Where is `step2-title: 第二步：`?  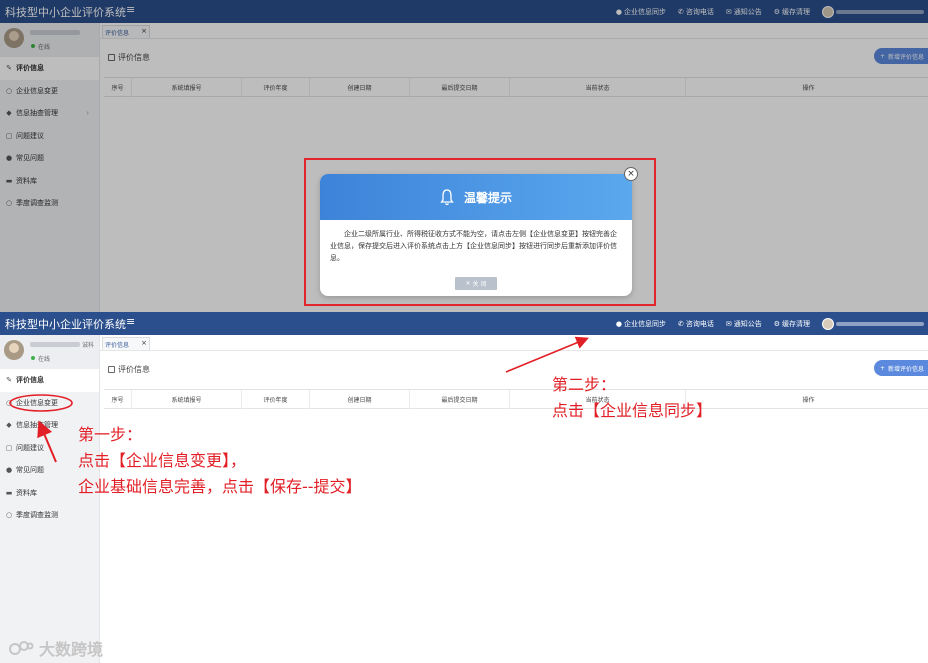
step2-title: 第二步： is located at coordinates (584, 384).